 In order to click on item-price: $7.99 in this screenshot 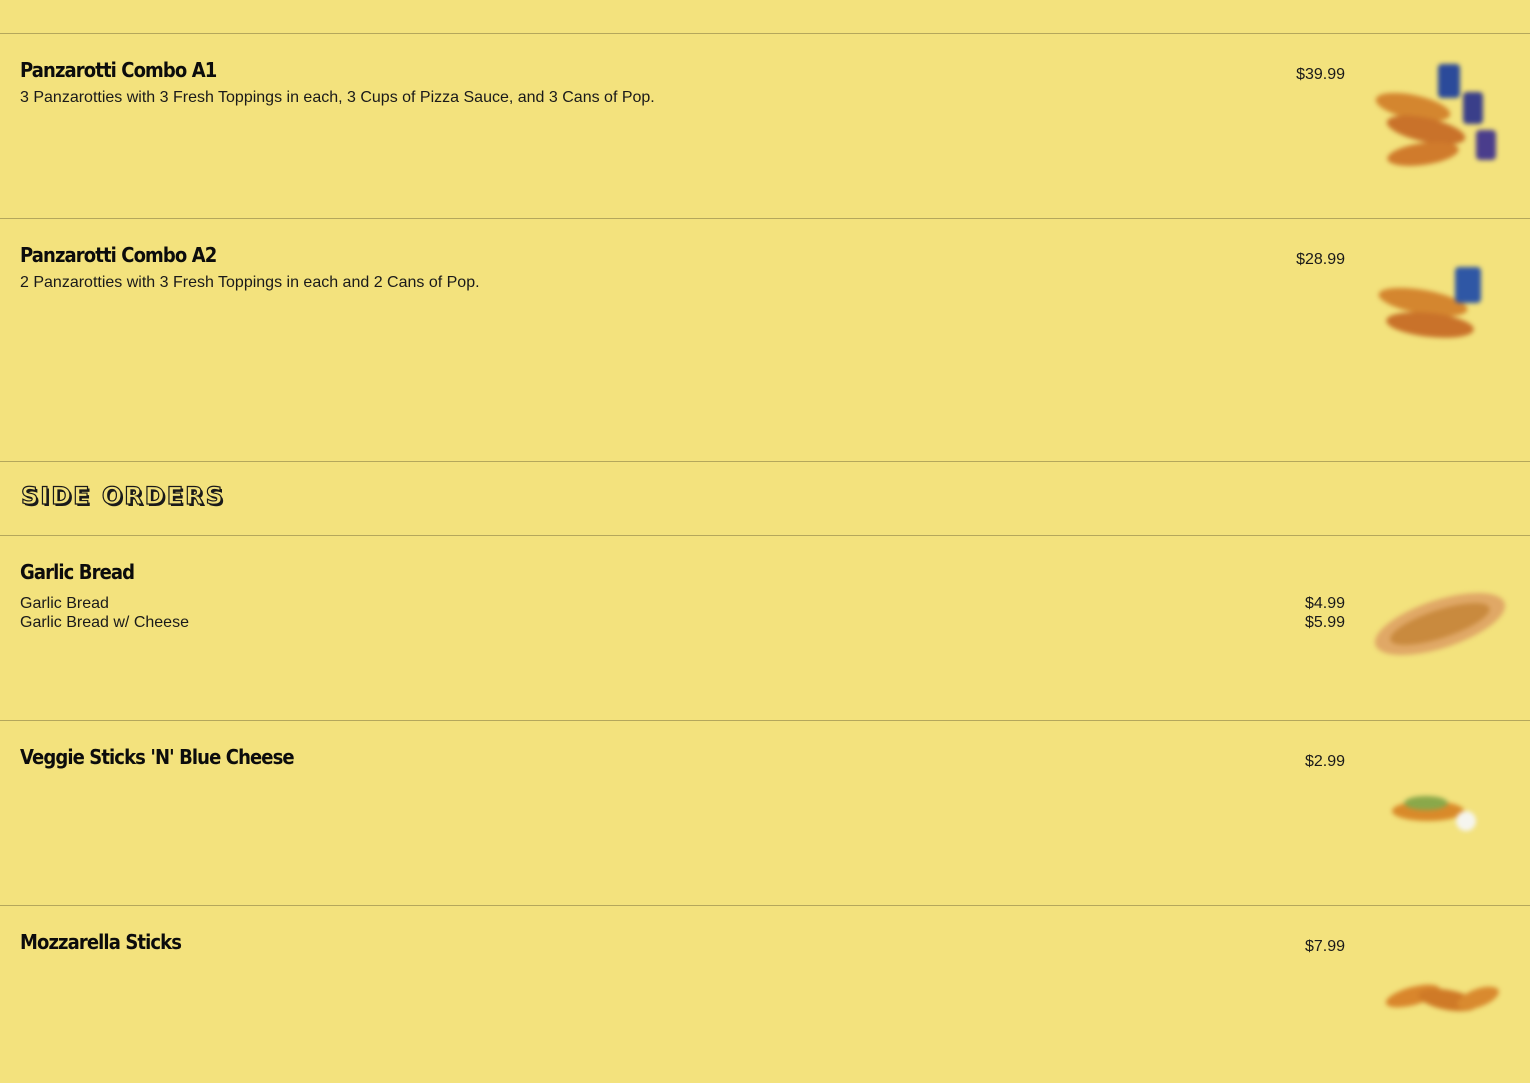, I will do `click(1324, 946)`.